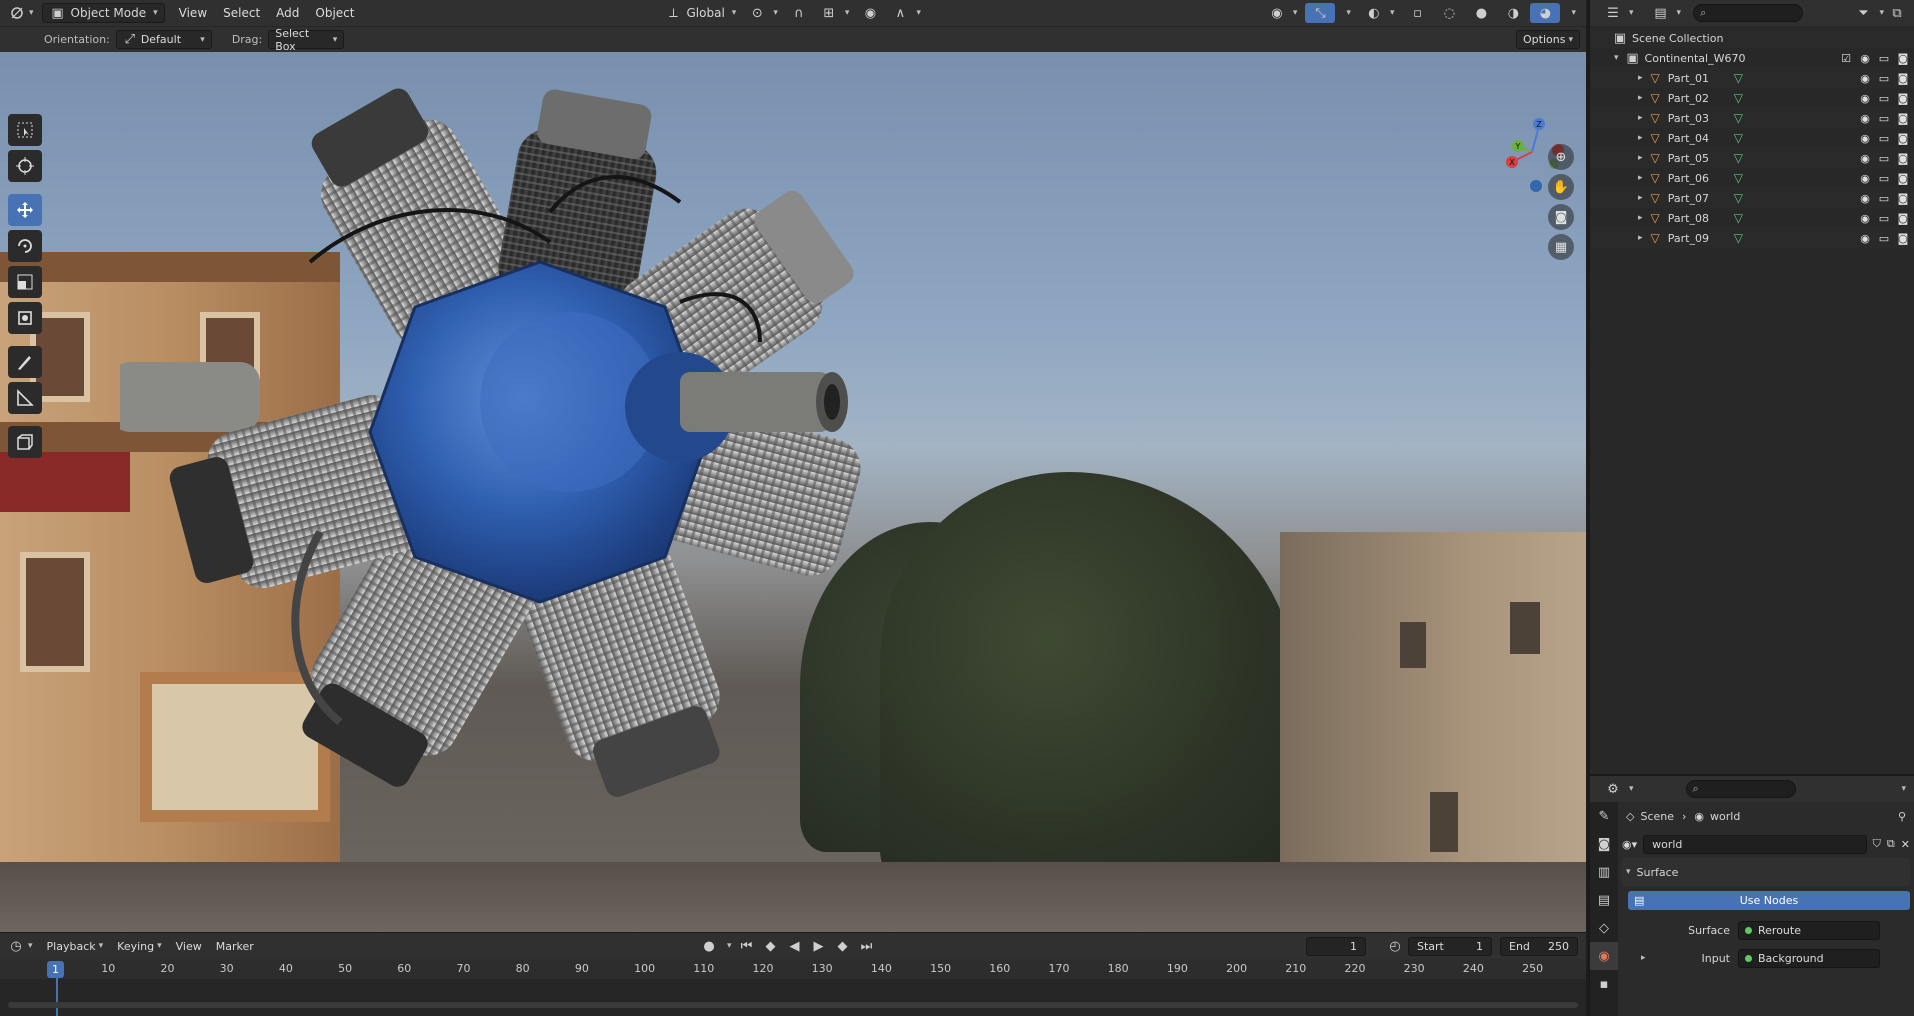 The height and width of the screenshot is (1016, 1914). What do you see at coordinates (25, 166) in the screenshot?
I see `cursor-tool` at bounding box center [25, 166].